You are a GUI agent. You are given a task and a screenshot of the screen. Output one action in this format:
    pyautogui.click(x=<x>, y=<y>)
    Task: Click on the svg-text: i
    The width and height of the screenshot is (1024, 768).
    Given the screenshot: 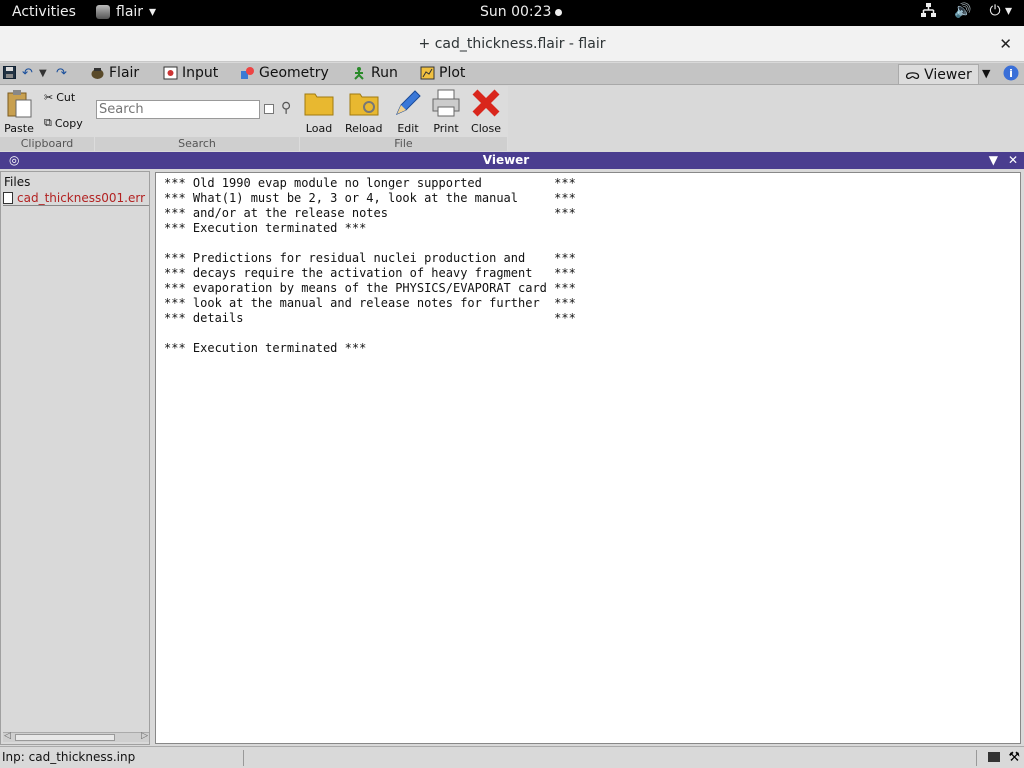 What is the action you would take?
    pyautogui.click(x=1011, y=73)
    